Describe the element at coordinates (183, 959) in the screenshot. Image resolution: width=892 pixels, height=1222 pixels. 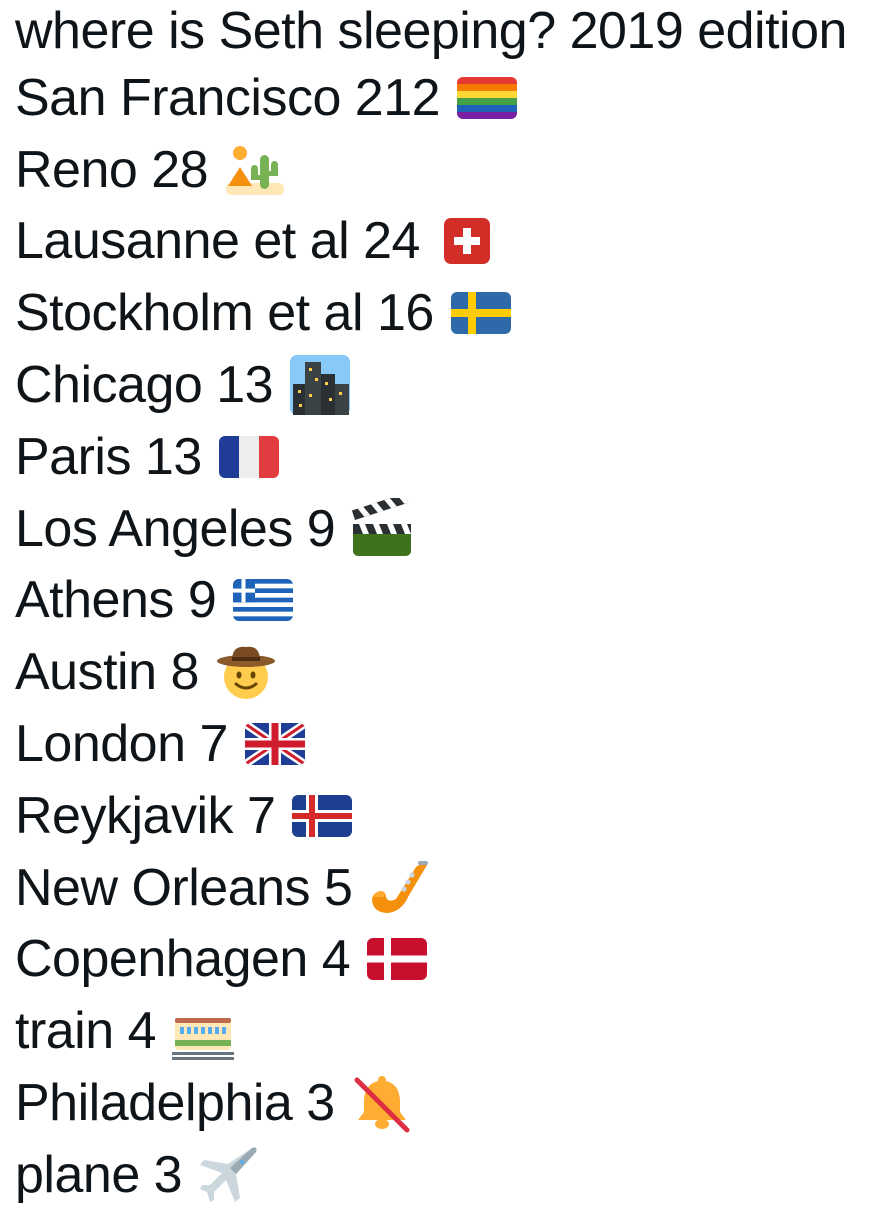
I see `entry-label: Copenhagen 4` at that location.